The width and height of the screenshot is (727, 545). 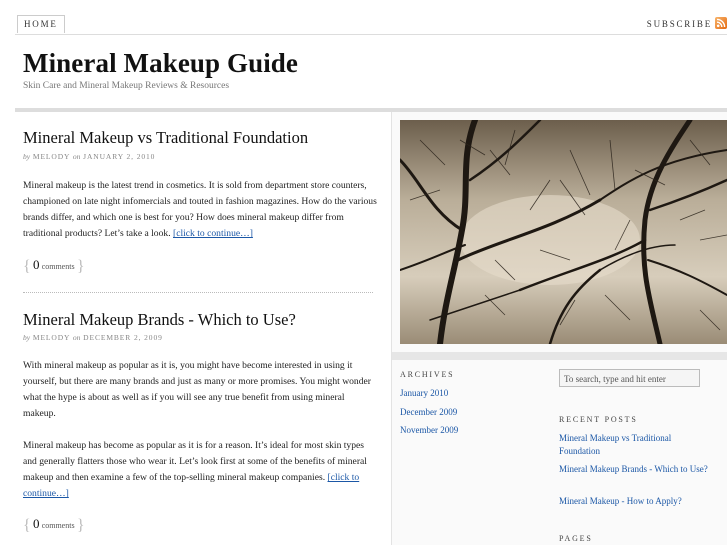 What do you see at coordinates (634, 445) in the screenshot?
I see `recent-post-link: Mineral Makeup vs Traditional Foundation` at bounding box center [634, 445].